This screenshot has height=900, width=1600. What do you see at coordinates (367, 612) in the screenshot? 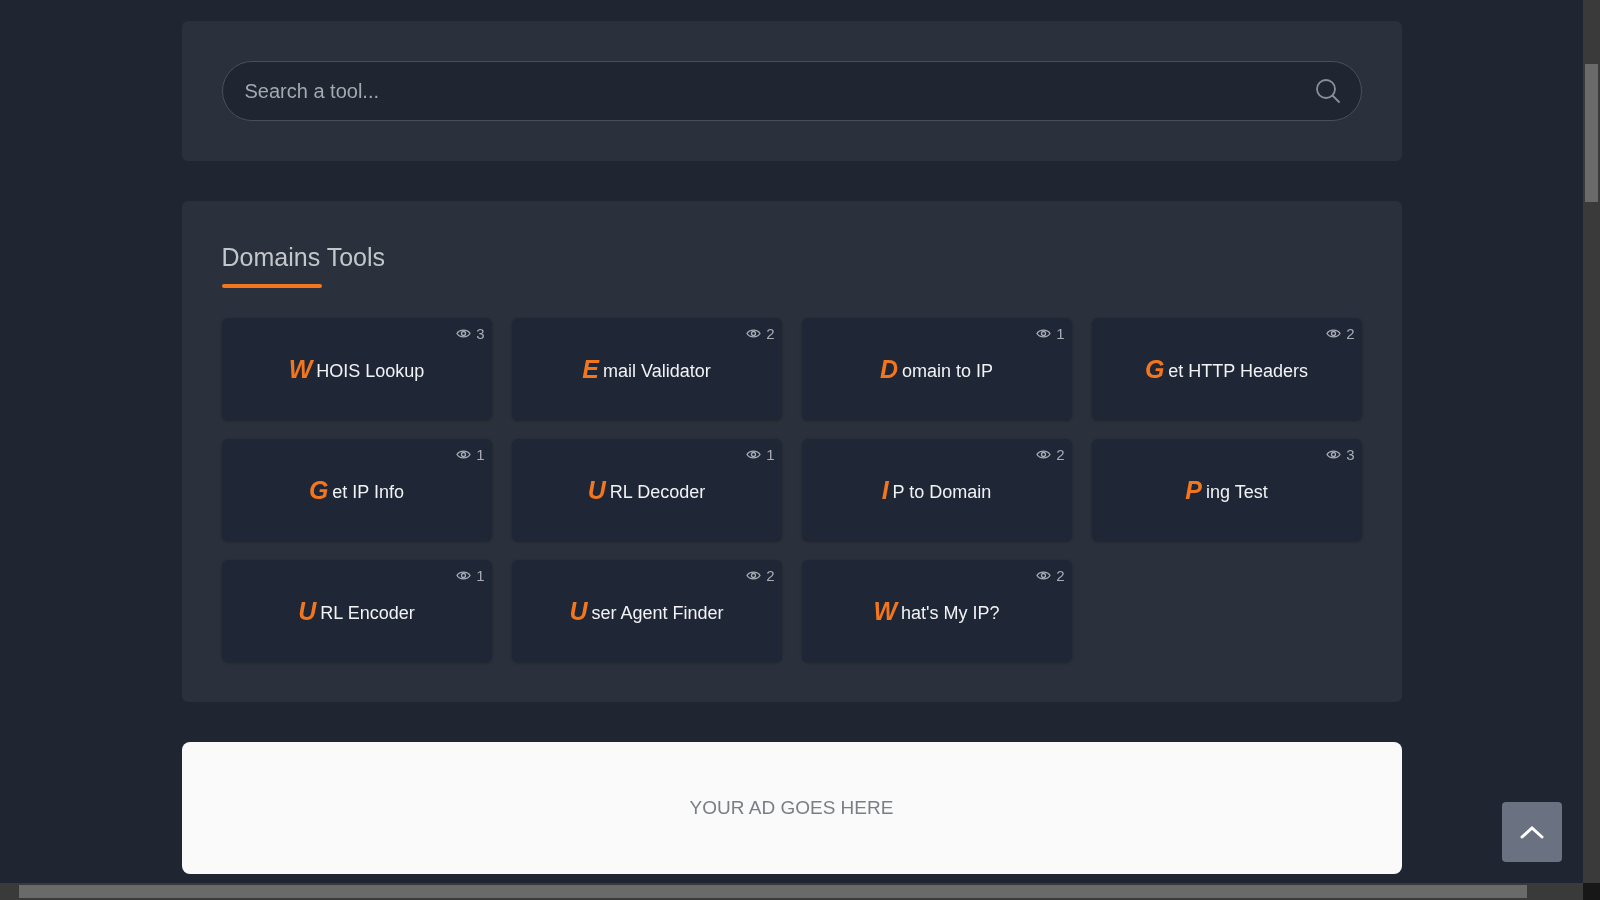
I see `tool-name: RL Encoder` at bounding box center [367, 612].